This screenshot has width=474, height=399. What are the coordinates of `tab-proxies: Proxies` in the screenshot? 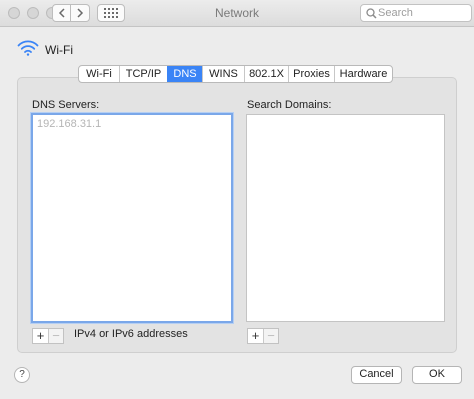 It's located at (311, 74).